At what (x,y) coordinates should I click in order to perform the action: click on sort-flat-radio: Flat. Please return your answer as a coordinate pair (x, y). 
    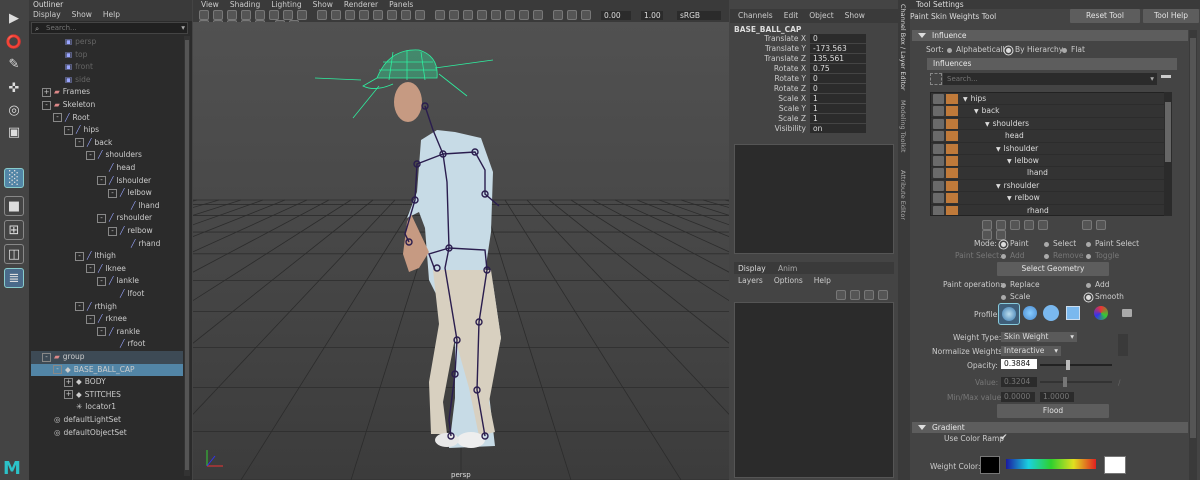
    Looking at the image, I should click on (1073, 49).